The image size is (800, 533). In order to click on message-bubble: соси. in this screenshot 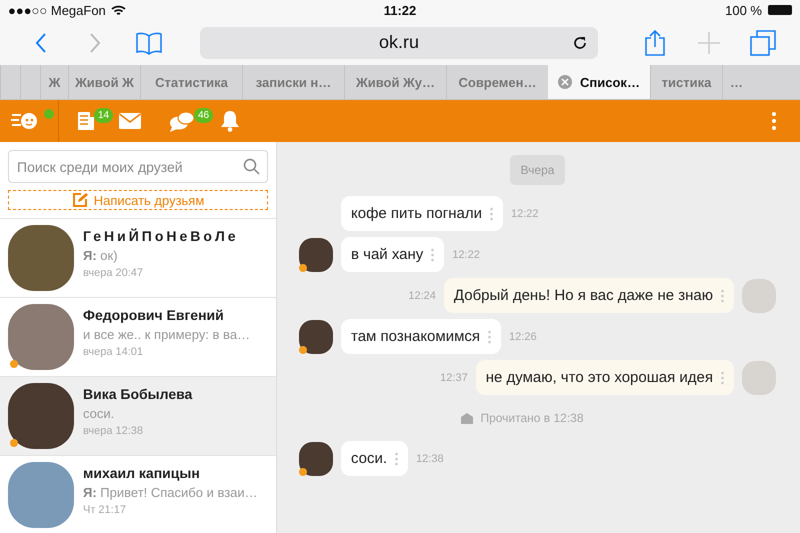, I will do `click(374, 458)`.